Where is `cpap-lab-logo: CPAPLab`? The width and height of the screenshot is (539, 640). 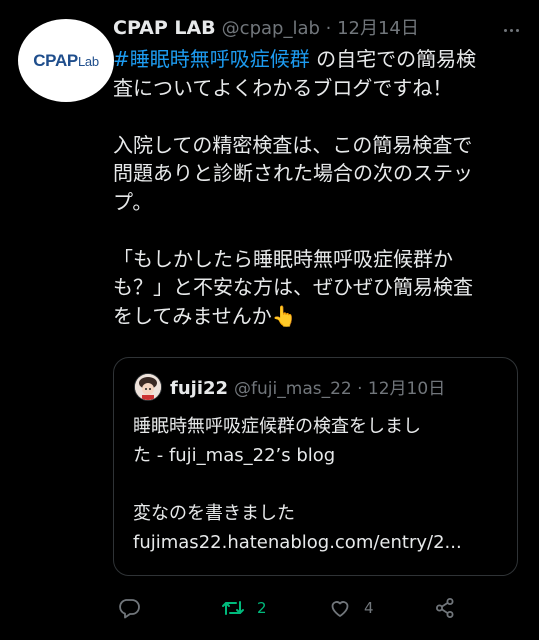 cpap-lab-logo: CPAPLab is located at coordinates (66, 60).